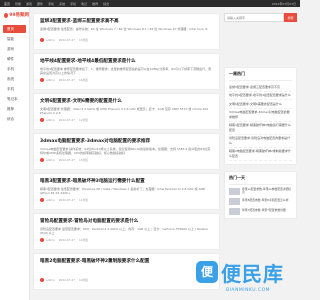 This screenshot has height=300, width=320. Describe the element at coordinates (84, 120) in the screenshot. I see `article-views: 12浏览` at that location.